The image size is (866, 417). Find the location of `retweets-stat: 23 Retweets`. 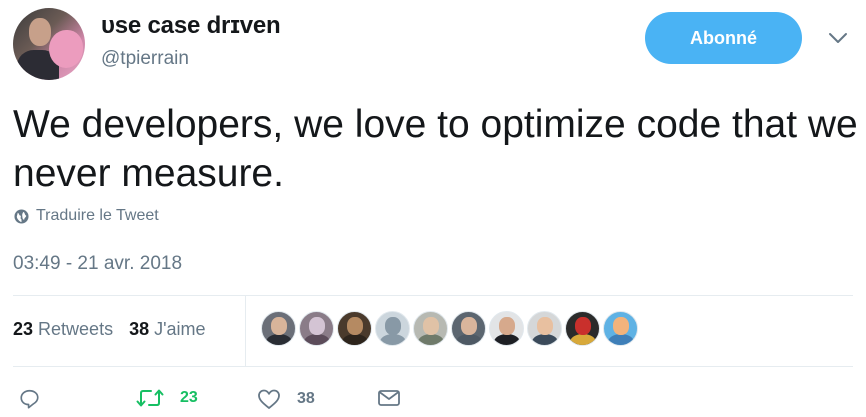

retweets-stat: 23 Retweets is located at coordinates (63, 329).